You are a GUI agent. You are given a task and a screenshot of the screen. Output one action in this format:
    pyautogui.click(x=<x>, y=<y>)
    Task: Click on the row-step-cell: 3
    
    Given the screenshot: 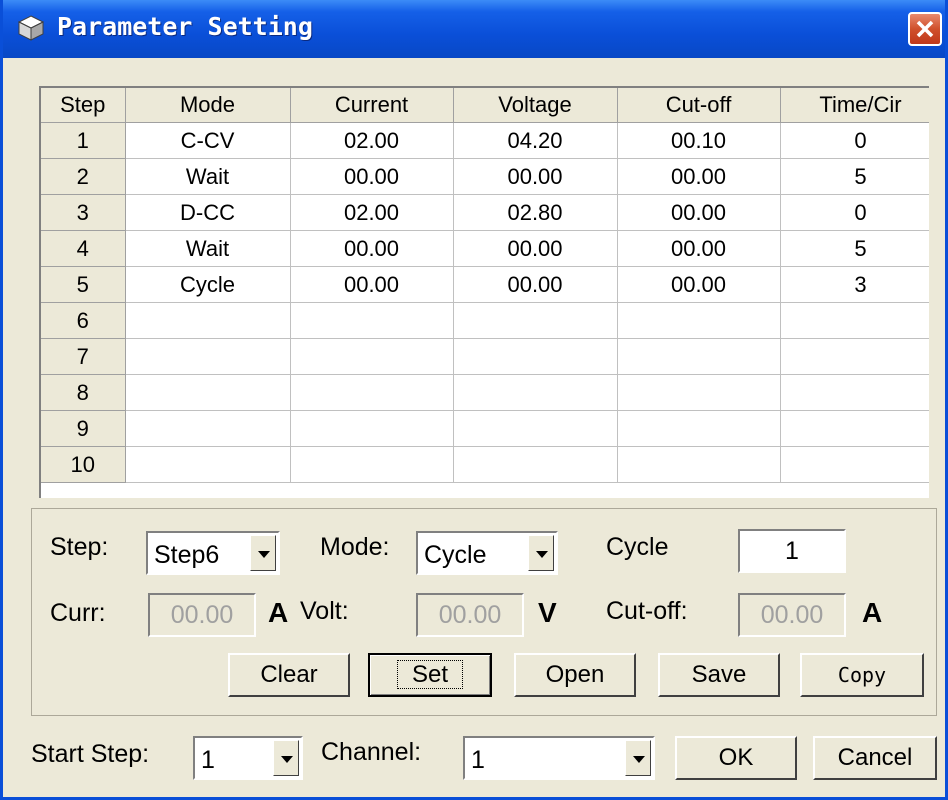 What is the action you would take?
    pyautogui.click(x=83, y=212)
    